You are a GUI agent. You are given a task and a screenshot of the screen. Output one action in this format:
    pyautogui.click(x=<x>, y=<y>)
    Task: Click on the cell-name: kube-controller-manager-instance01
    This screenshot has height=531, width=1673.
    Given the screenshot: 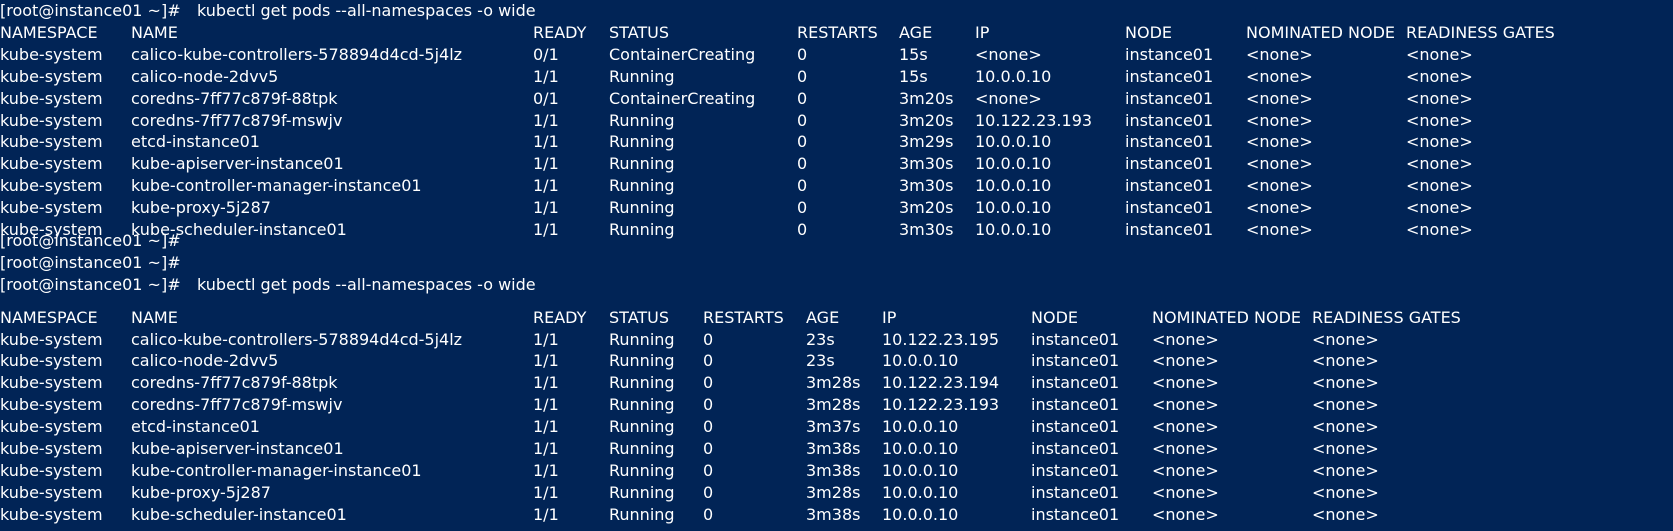 What is the action you would take?
    pyautogui.click(x=276, y=186)
    